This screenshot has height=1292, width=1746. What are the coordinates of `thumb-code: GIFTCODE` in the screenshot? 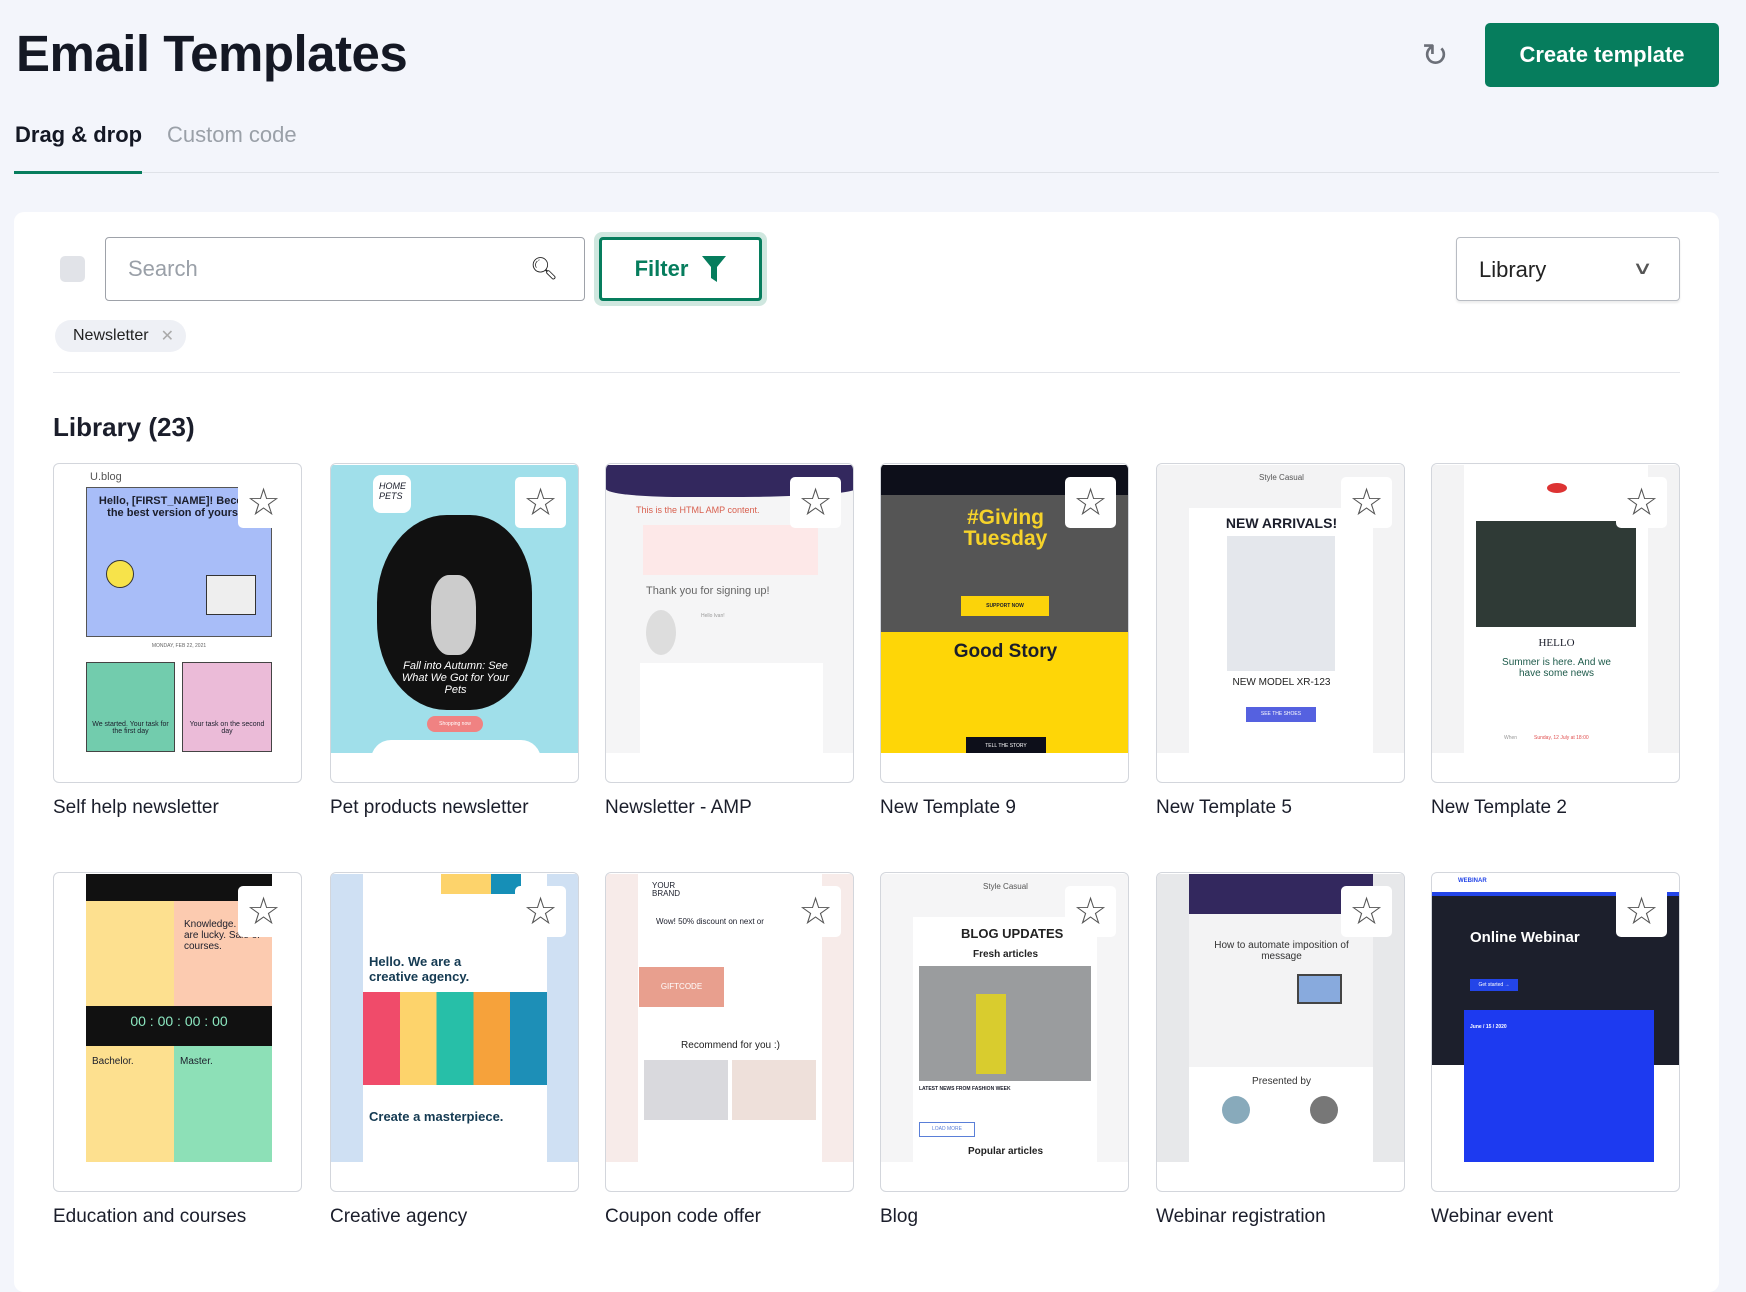 It's located at (681, 987).